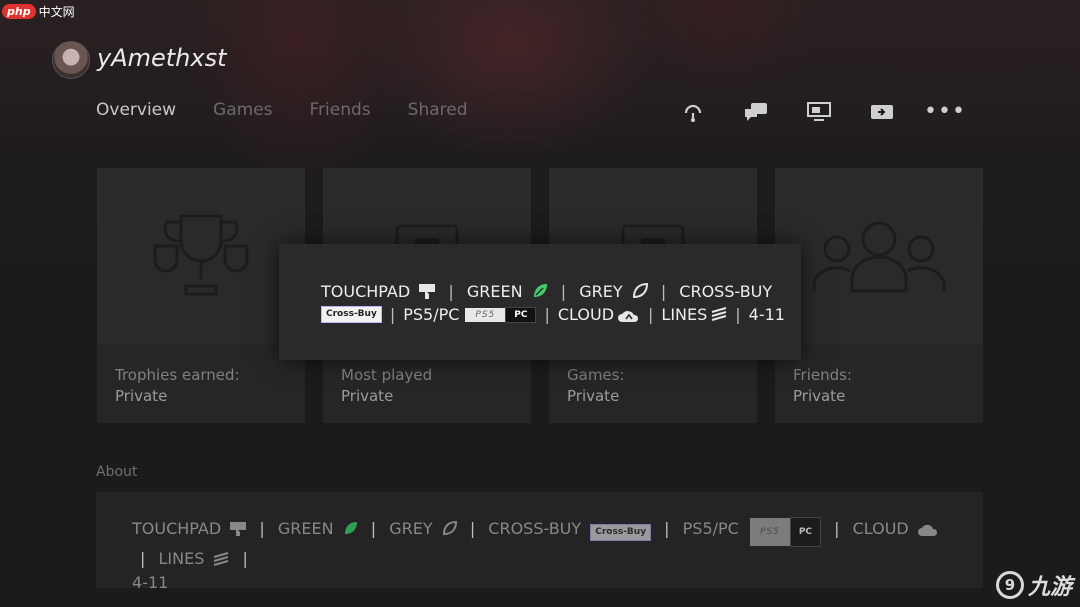 This screenshot has height=607, width=1080. What do you see at coordinates (586, 314) in the screenshot?
I see `popup-cloud: CLOUD` at bounding box center [586, 314].